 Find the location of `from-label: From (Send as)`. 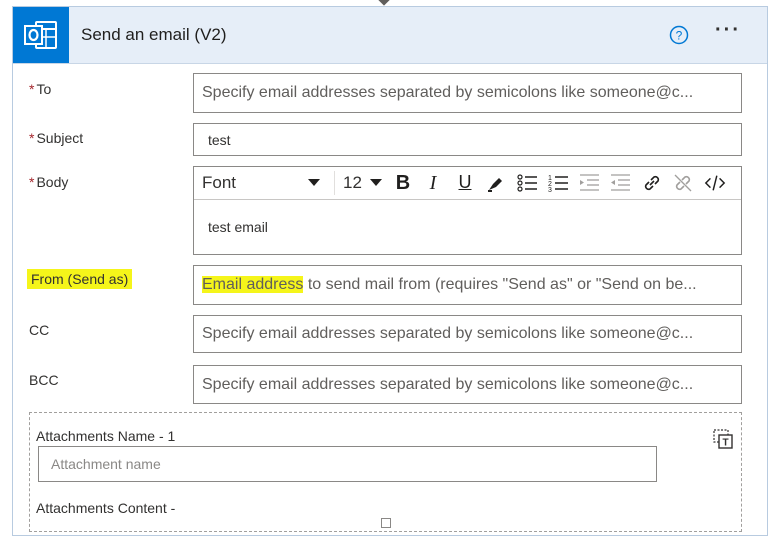

from-label: From (Send as) is located at coordinates (80, 279).